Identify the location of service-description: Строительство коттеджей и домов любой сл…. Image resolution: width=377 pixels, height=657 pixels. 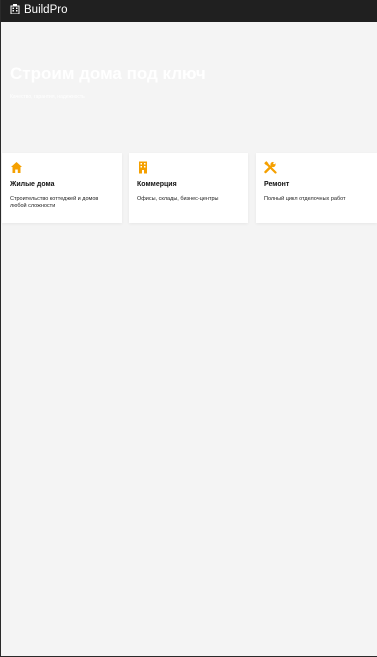
(54, 202).